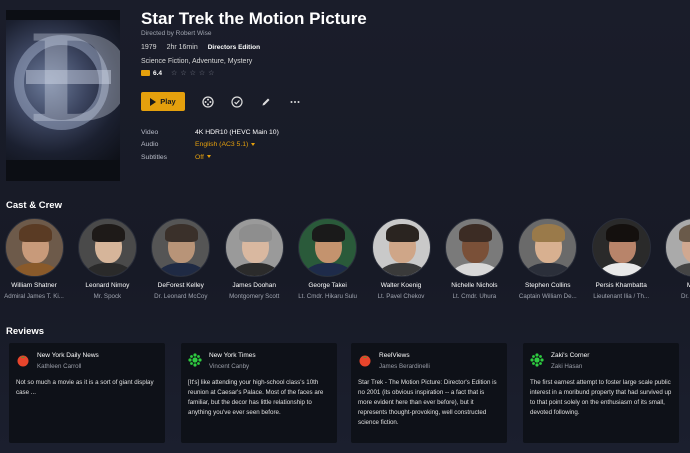 The height and width of the screenshot is (453, 690). What do you see at coordinates (232, 355) in the screenshot?
I see `review-source: New York Times` at bounding box center [232, 355].